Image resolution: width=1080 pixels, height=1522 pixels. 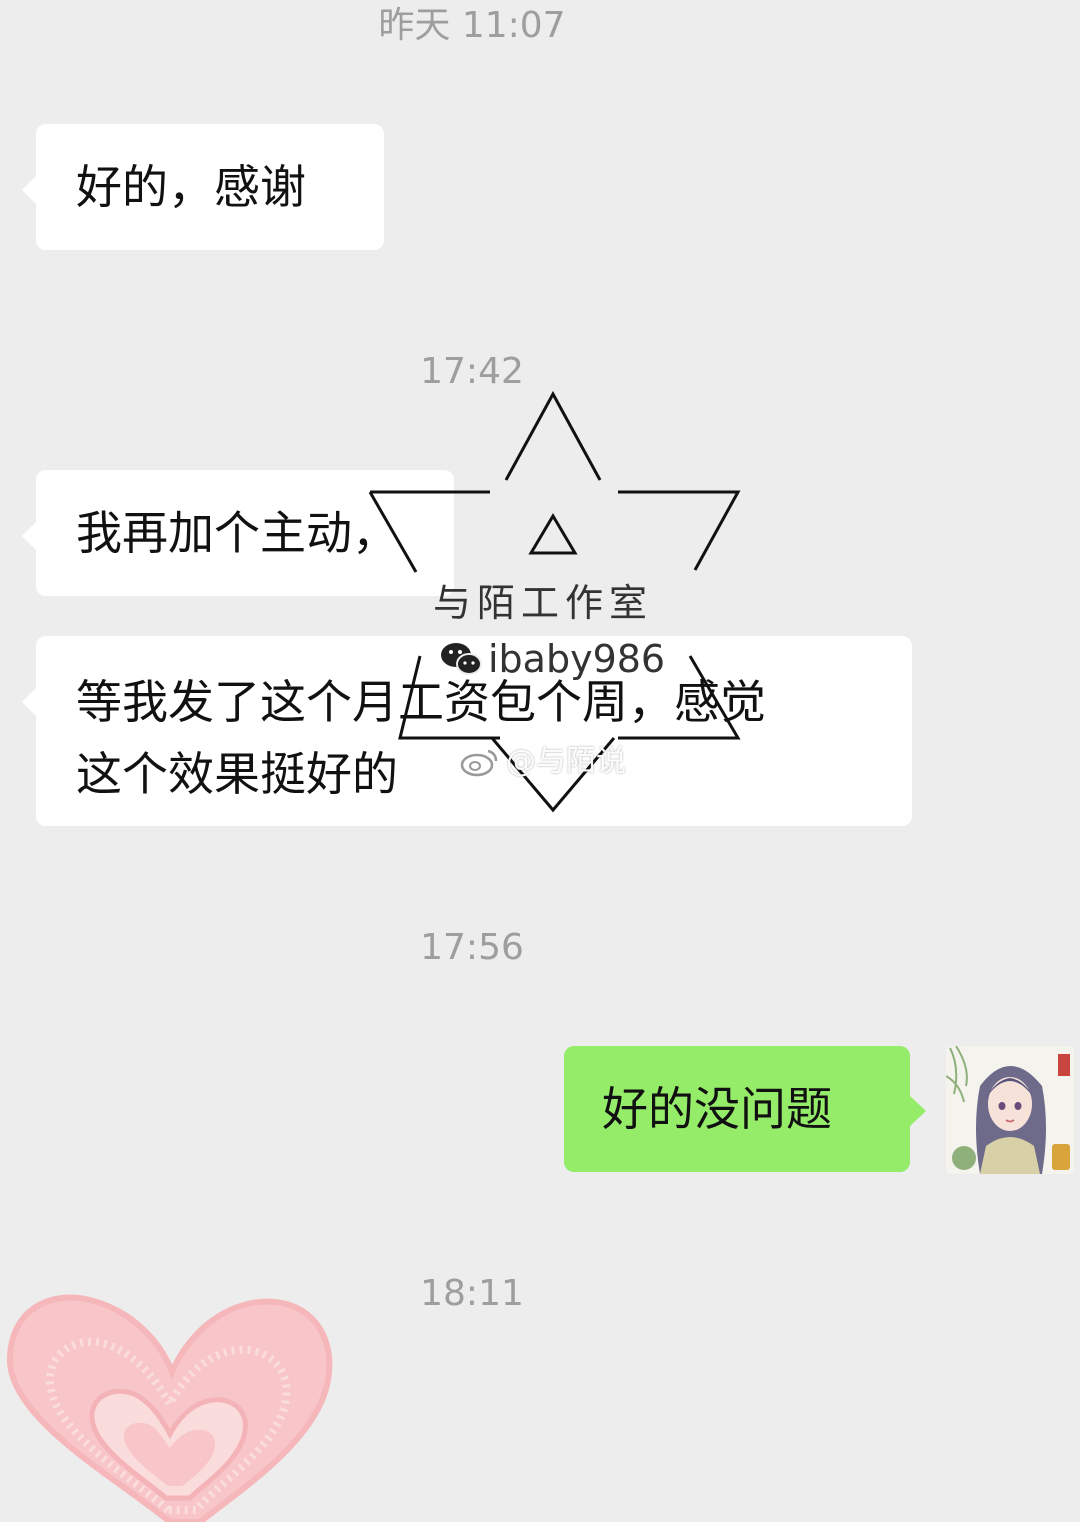 I want to click on avatar, so click(x=1010, y=1110).